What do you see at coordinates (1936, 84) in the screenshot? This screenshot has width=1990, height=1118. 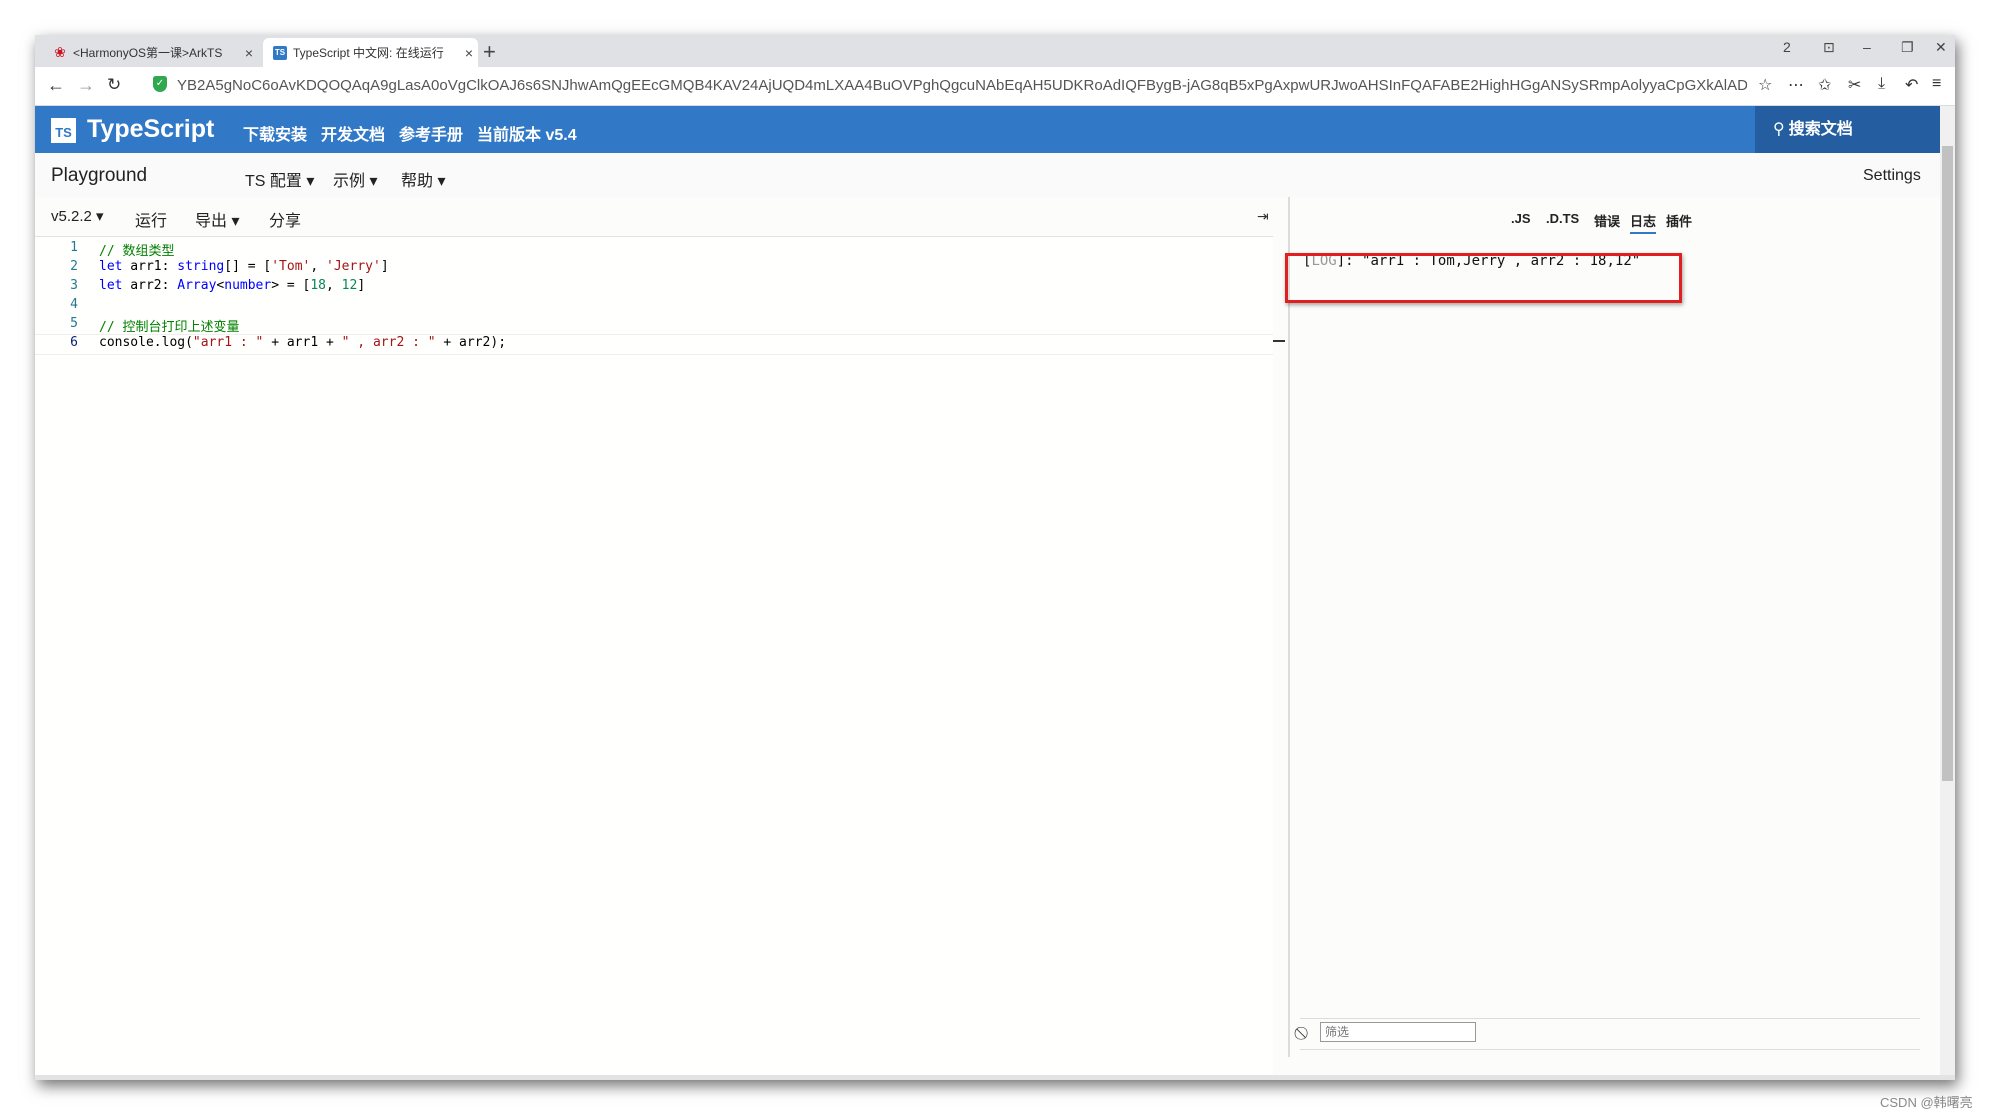 I see `menu-icon: ≡` at bounding box center [1936, 84].